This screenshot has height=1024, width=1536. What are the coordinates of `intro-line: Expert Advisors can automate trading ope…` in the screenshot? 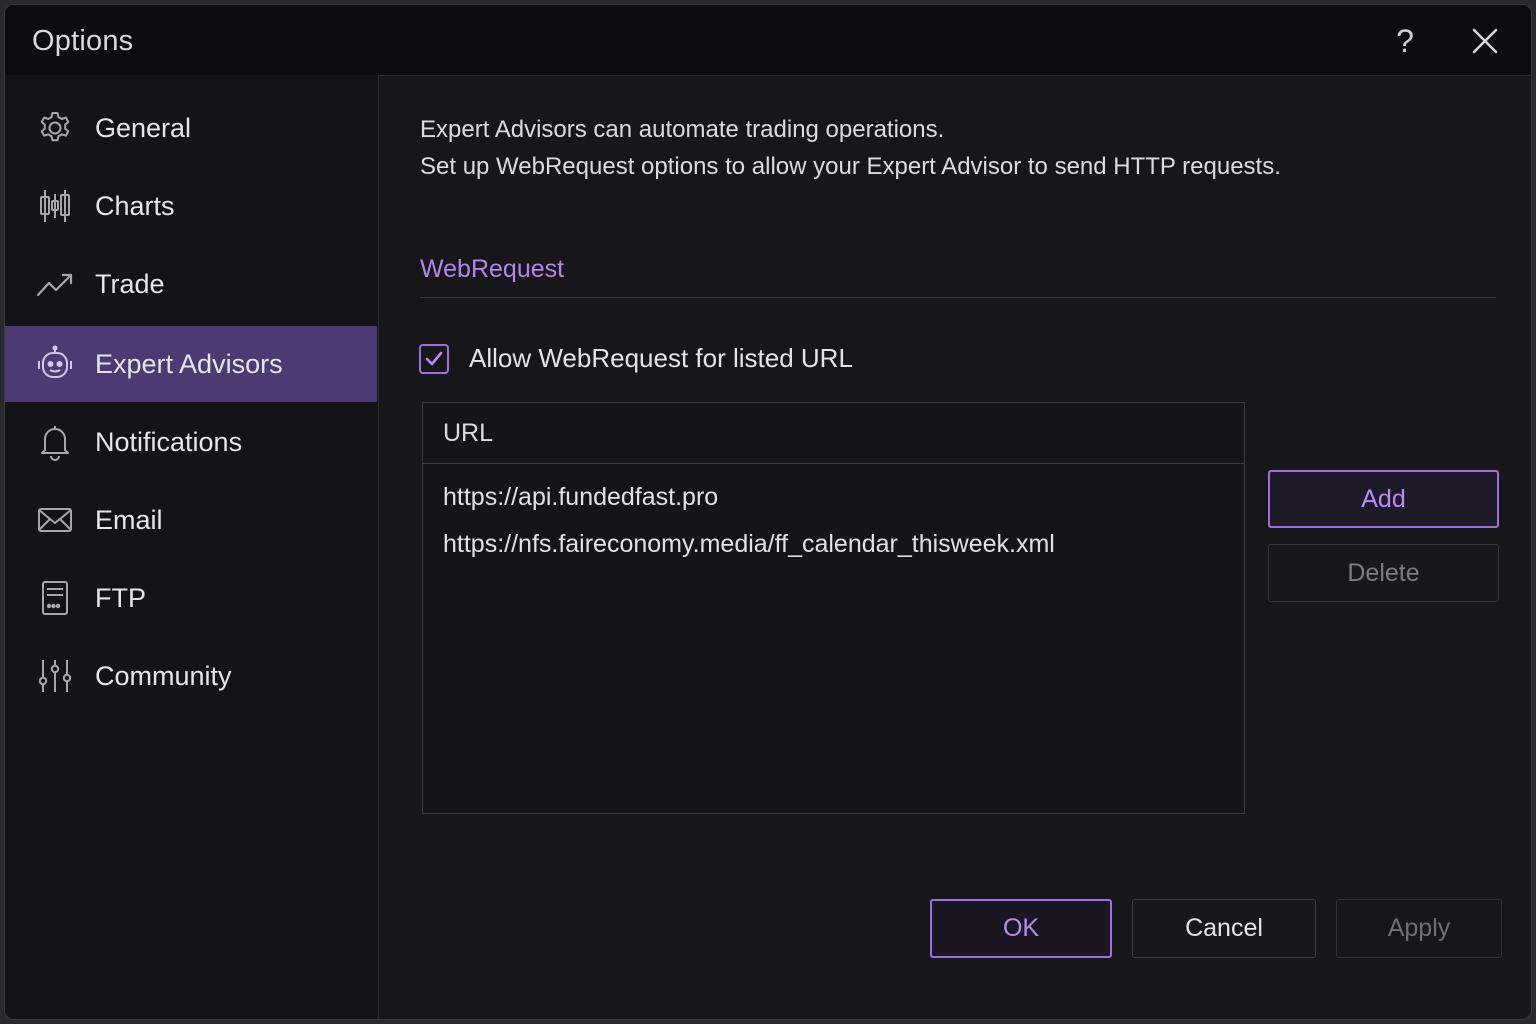 It's located at (682, 129).